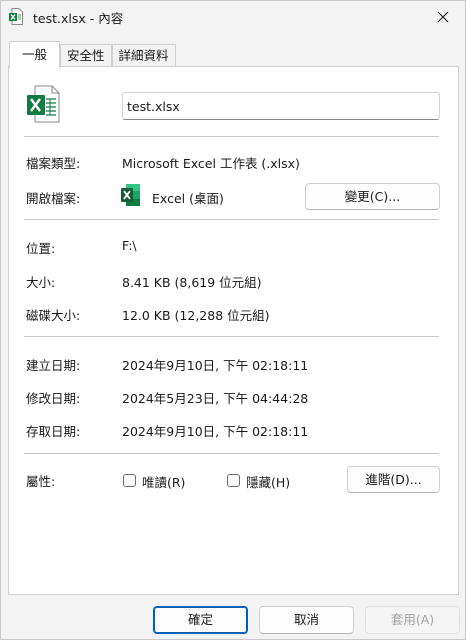 This screenshot has height=640, width=466. Describe the element at coordinates (215, 365) in the screenshot. I see `created-value: 2024年9月10日, 下午 02:18:11` at that location.